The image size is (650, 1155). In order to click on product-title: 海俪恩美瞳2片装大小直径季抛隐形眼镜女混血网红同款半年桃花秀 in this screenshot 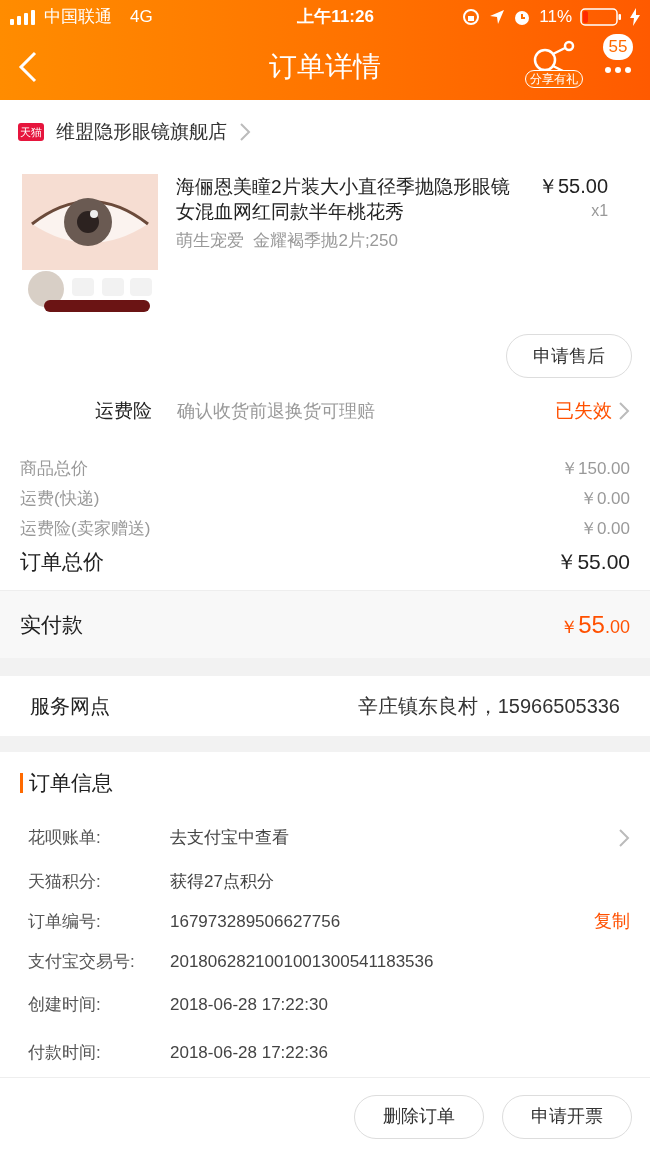, I will do `click(352, 199)`.